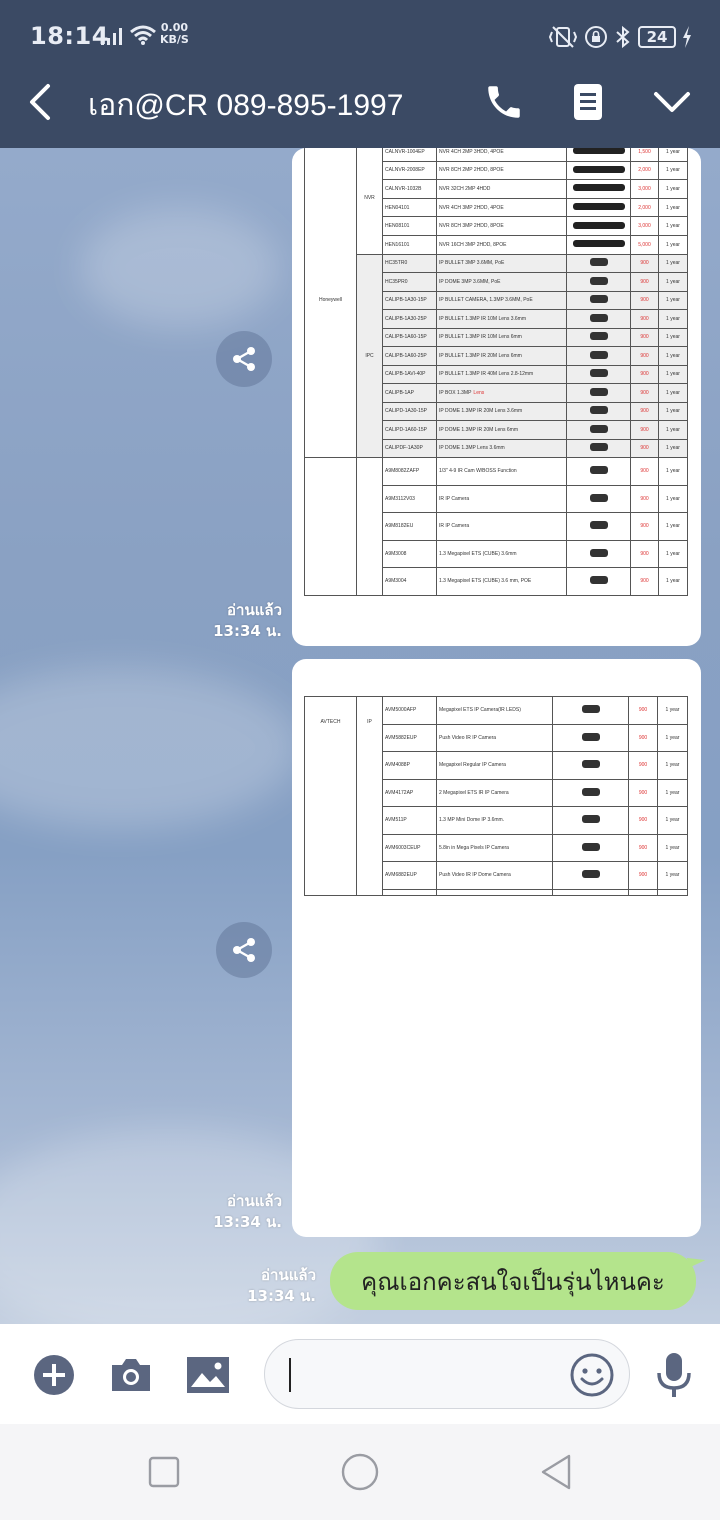  I want to click on notes-button, so click(588, 102).